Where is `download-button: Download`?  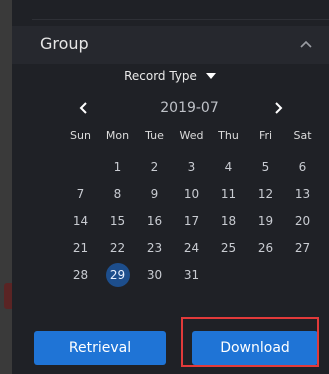 download-button: Download is located at coordinates (255, 348).